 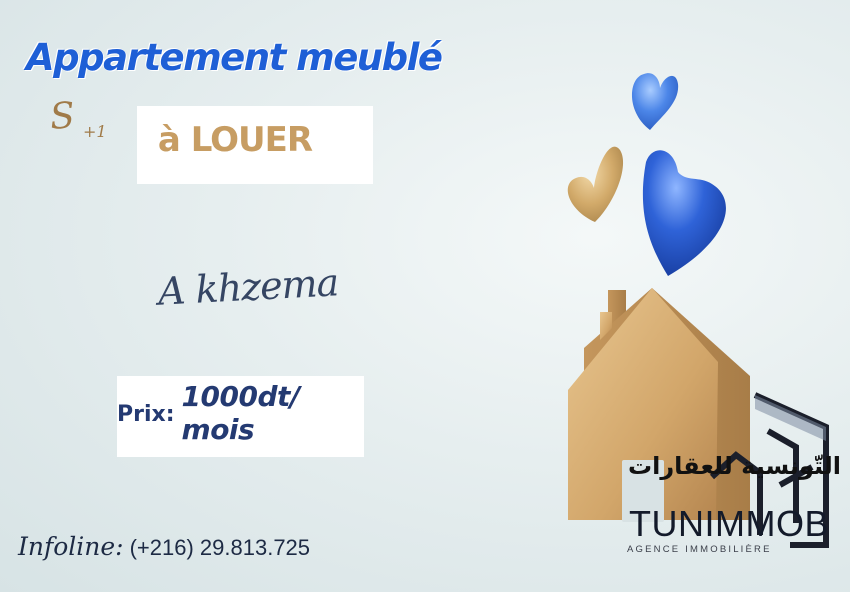 What do you see at coordinates (95, 131) in the screenshot?
I see `property-type-suffix: +1` at bounding box center [95, 131].